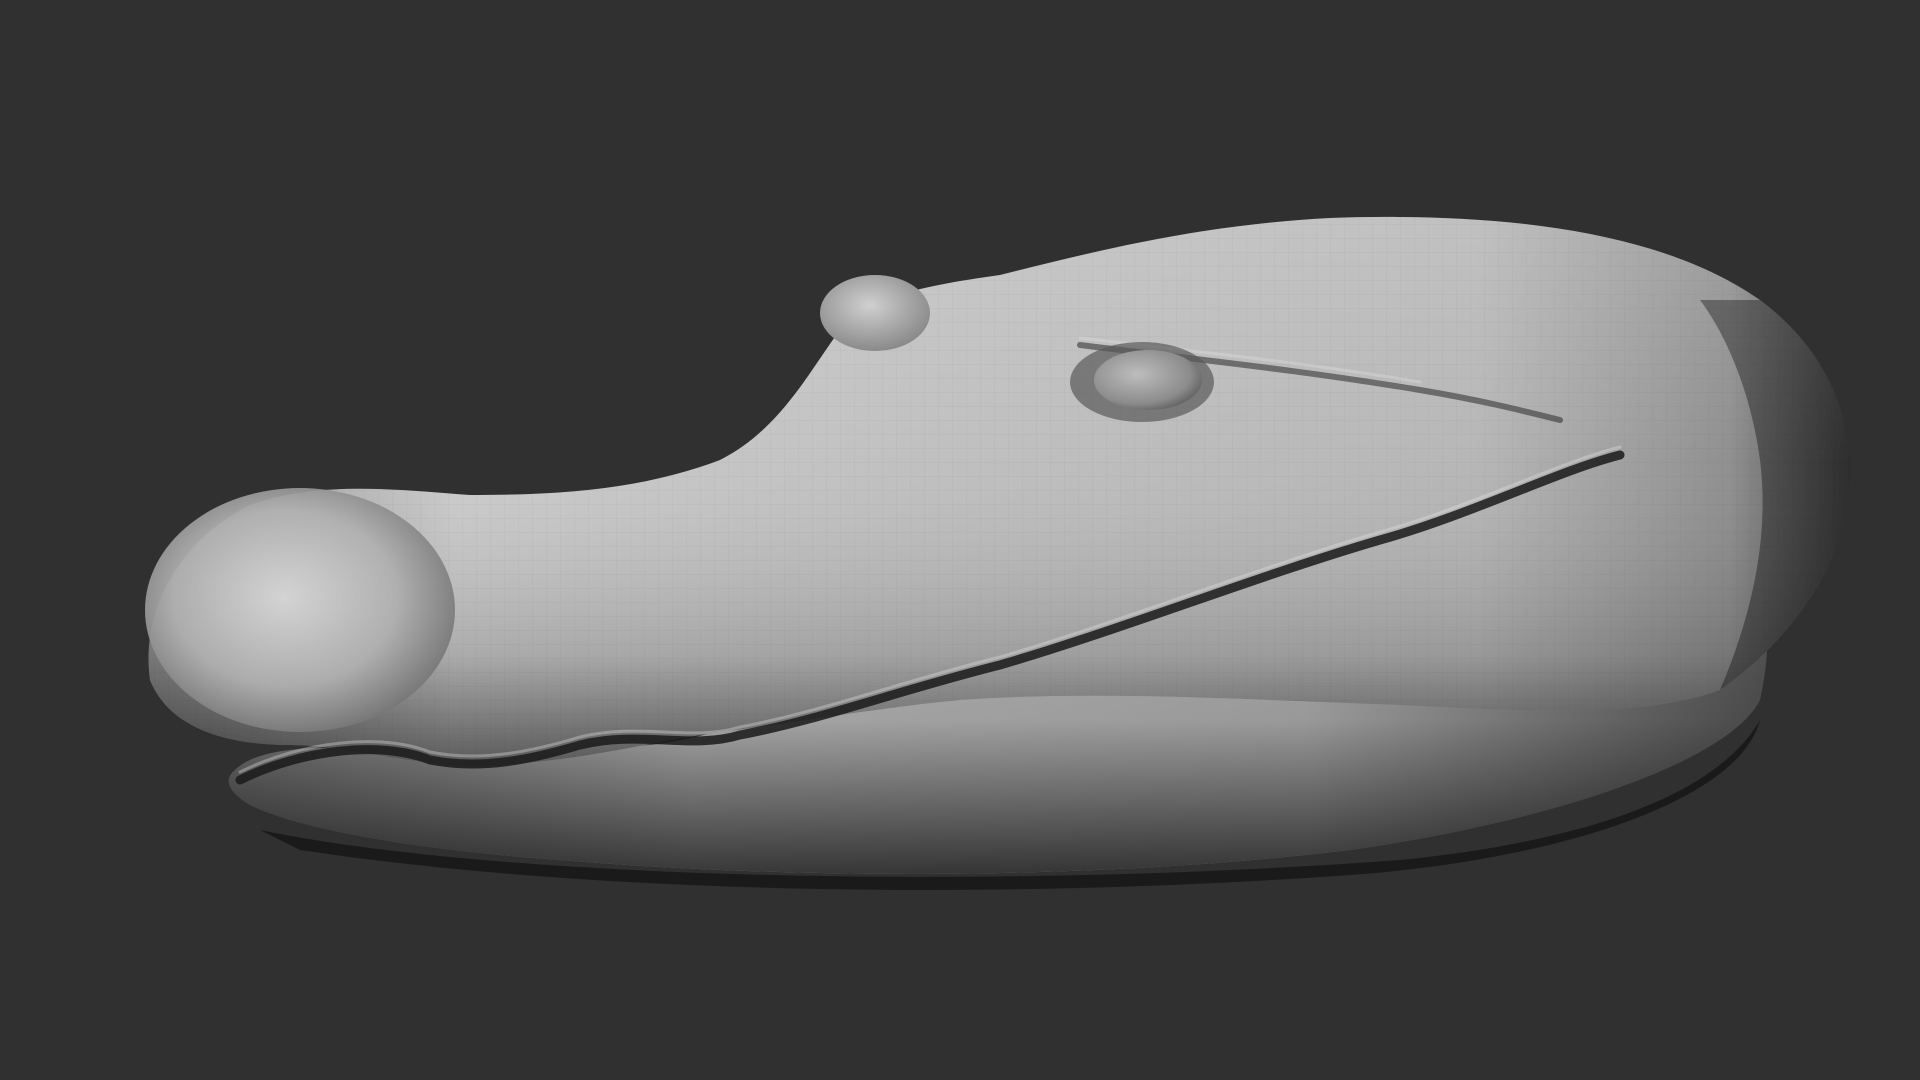 The width and height of the screenshot is (1920, 1080). I want to click on nostril-bump, so click(875, 313).